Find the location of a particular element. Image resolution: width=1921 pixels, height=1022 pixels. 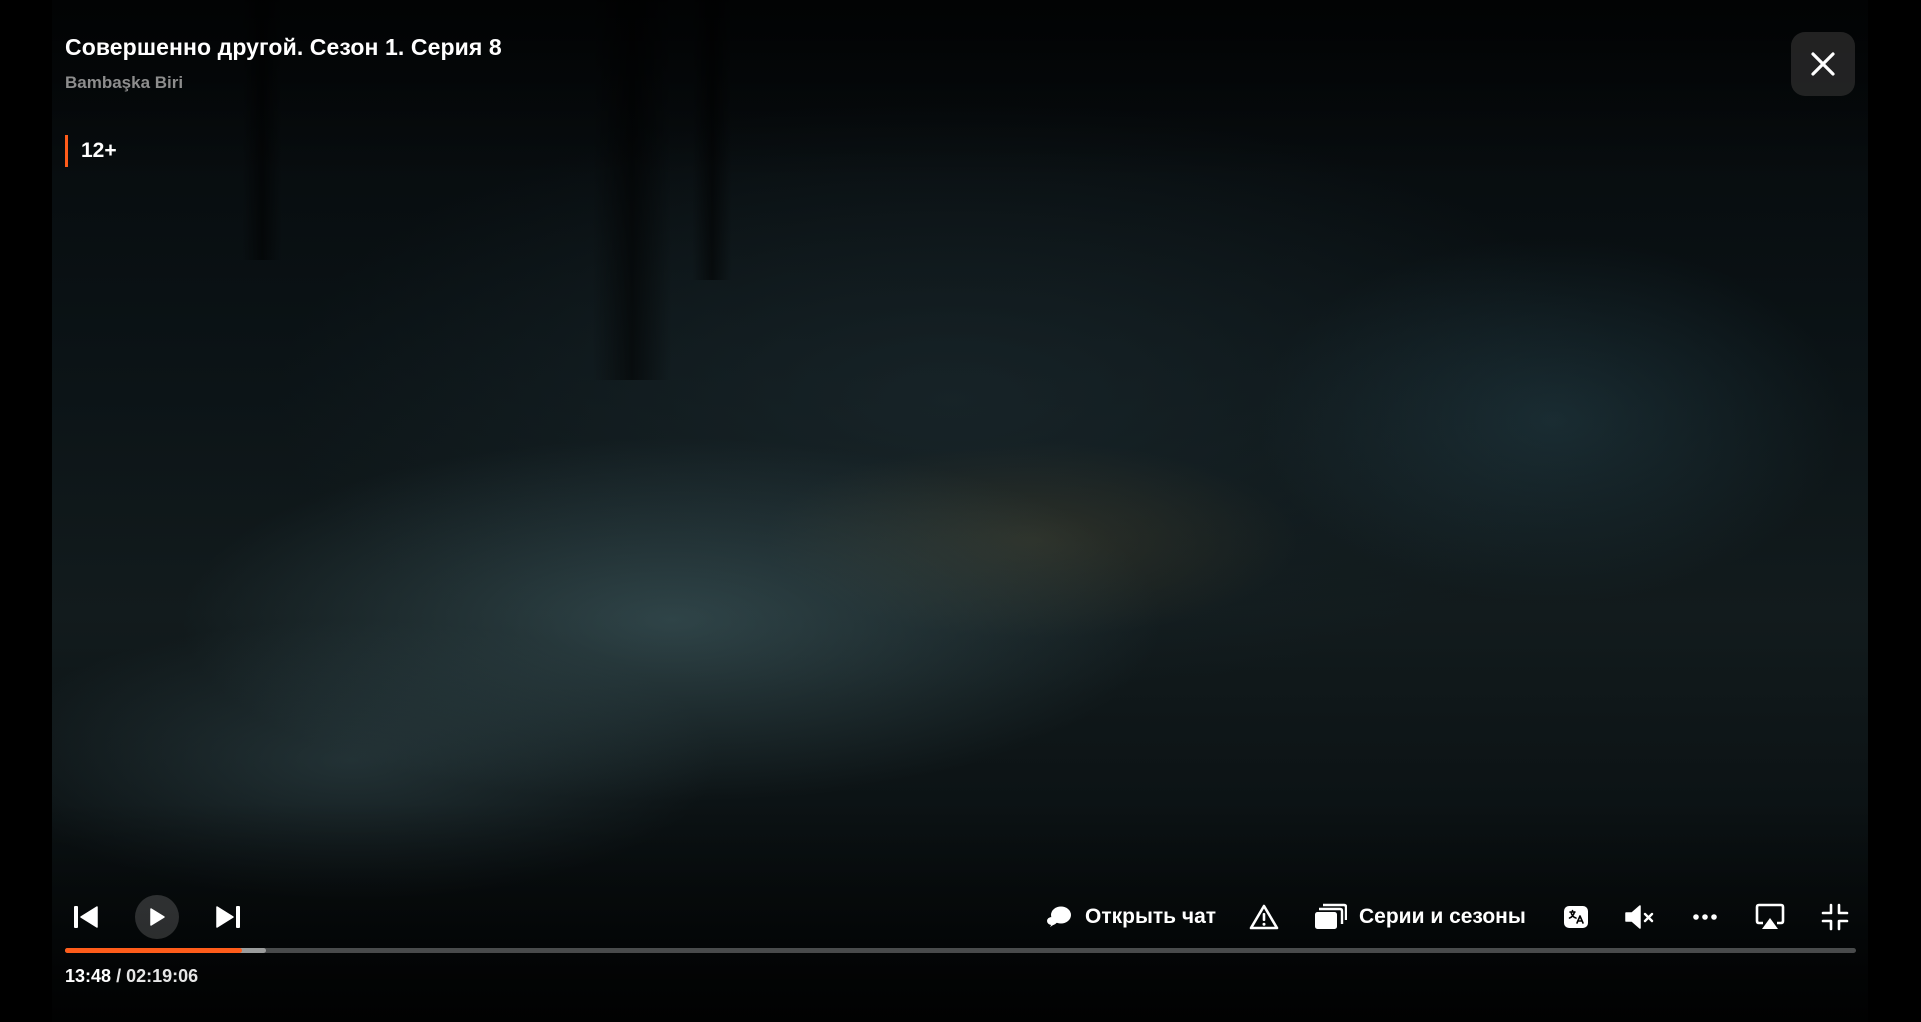

original-title: Bambaşka Biri is located at coordinates (124, 82).